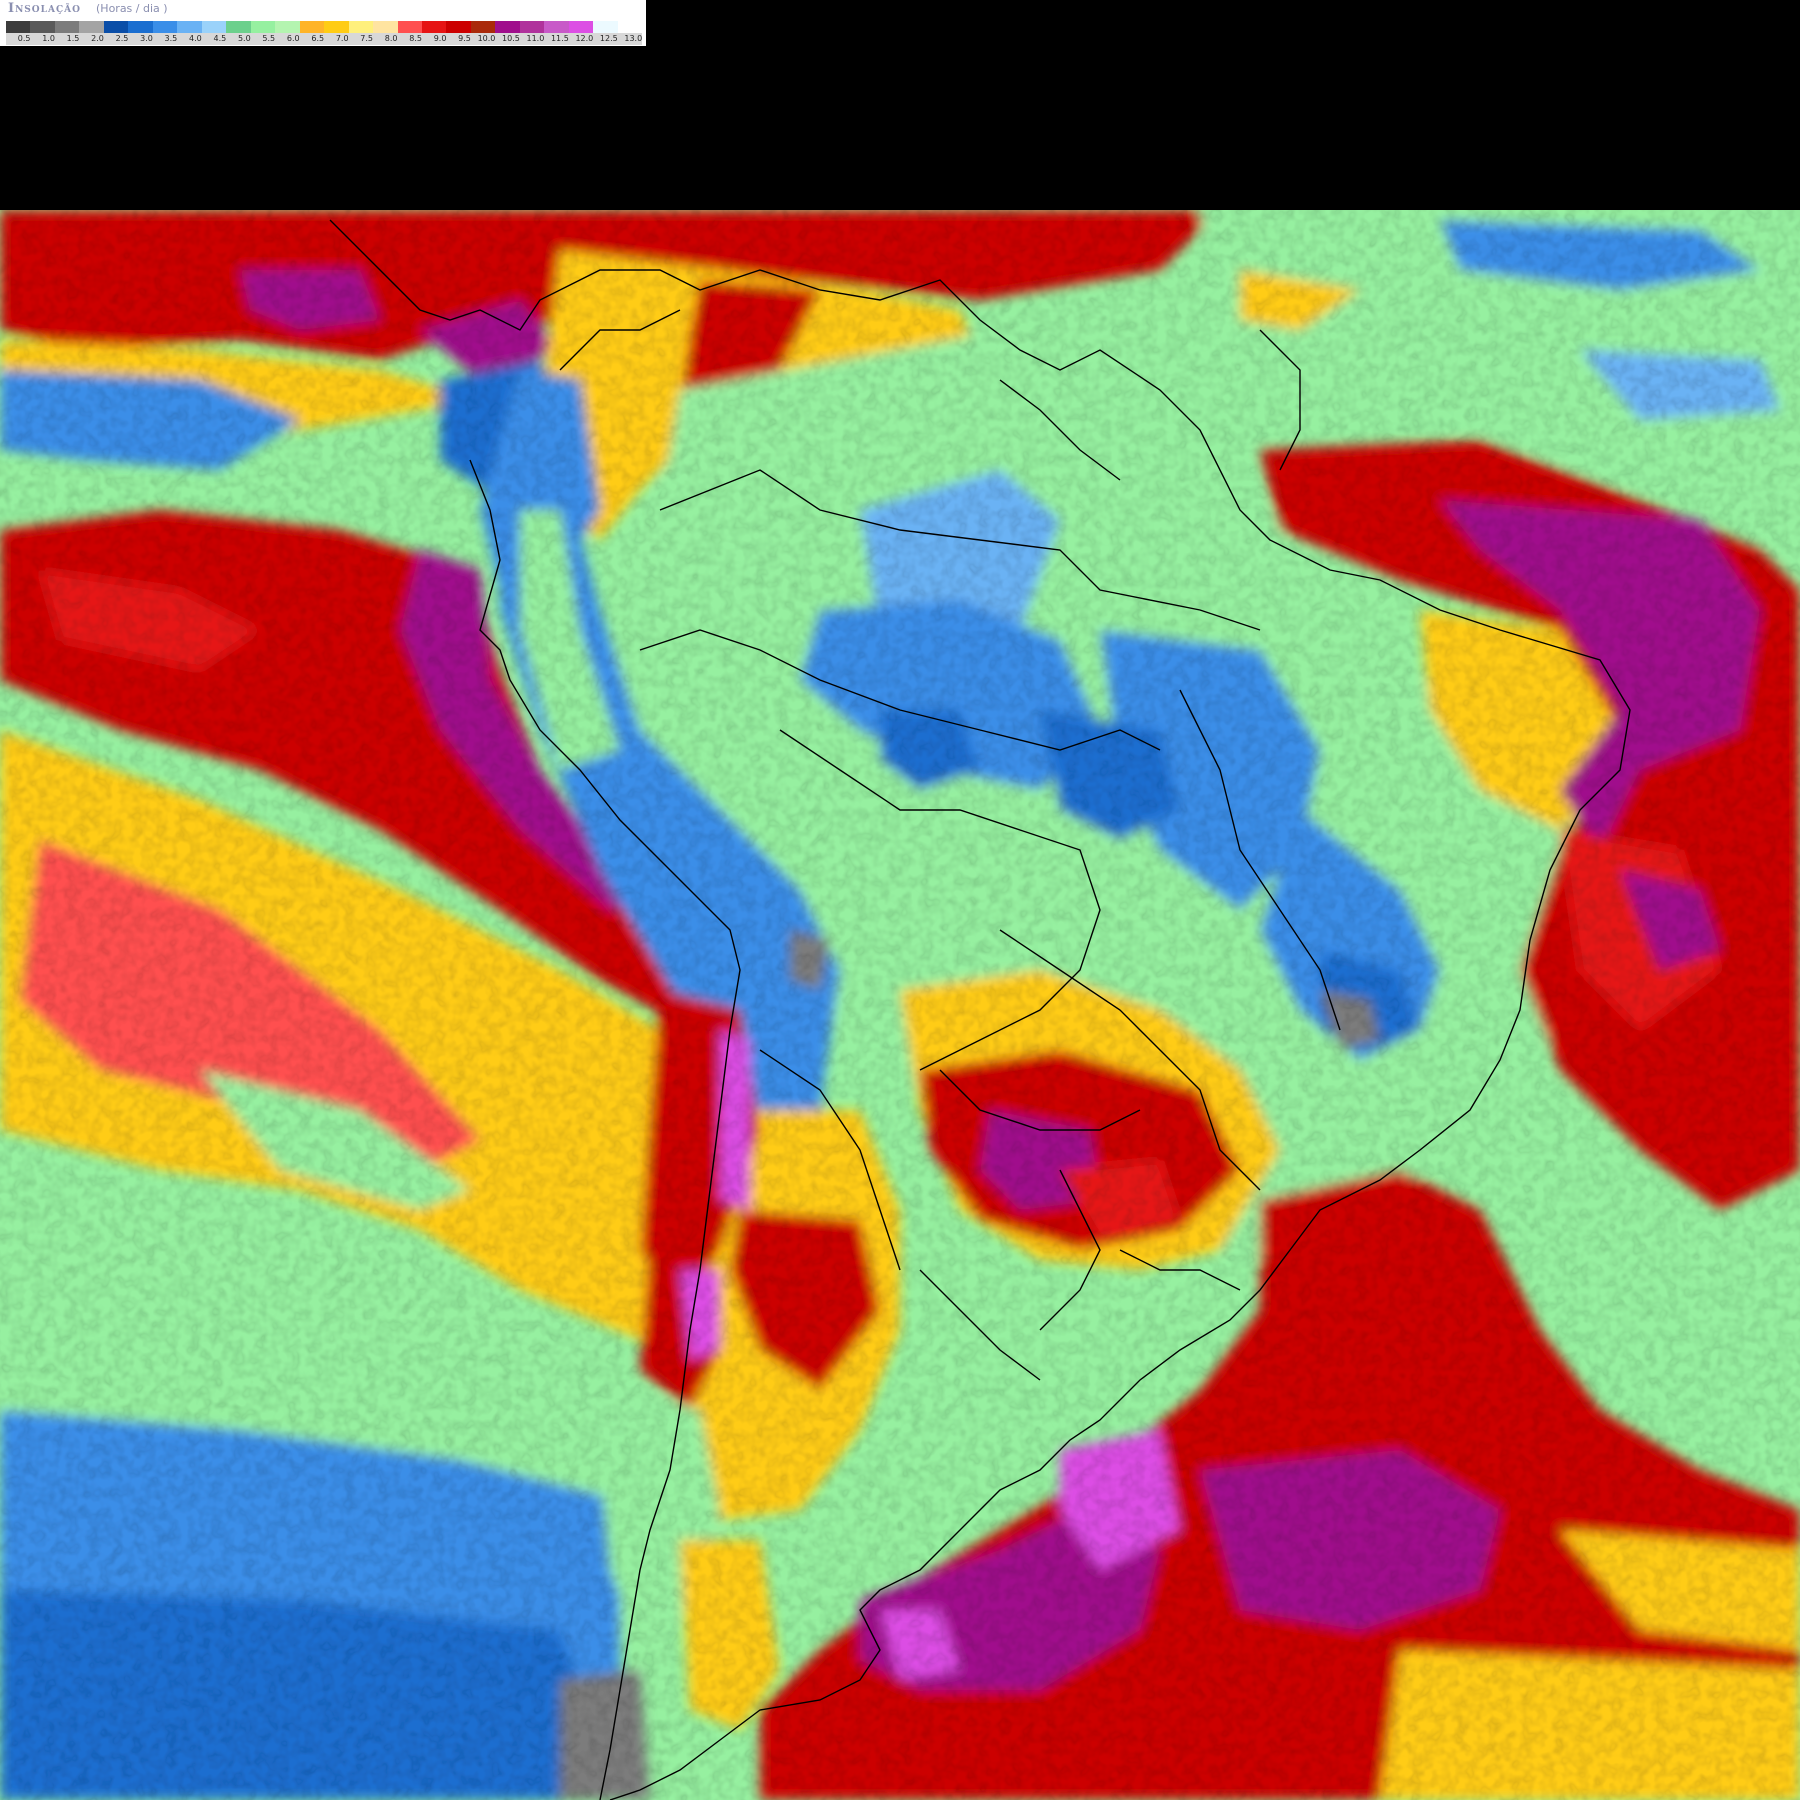  Describe the element at coordinates (391, 38) in the screenshot. I see `legend-tick-label: 8.0` at that location.